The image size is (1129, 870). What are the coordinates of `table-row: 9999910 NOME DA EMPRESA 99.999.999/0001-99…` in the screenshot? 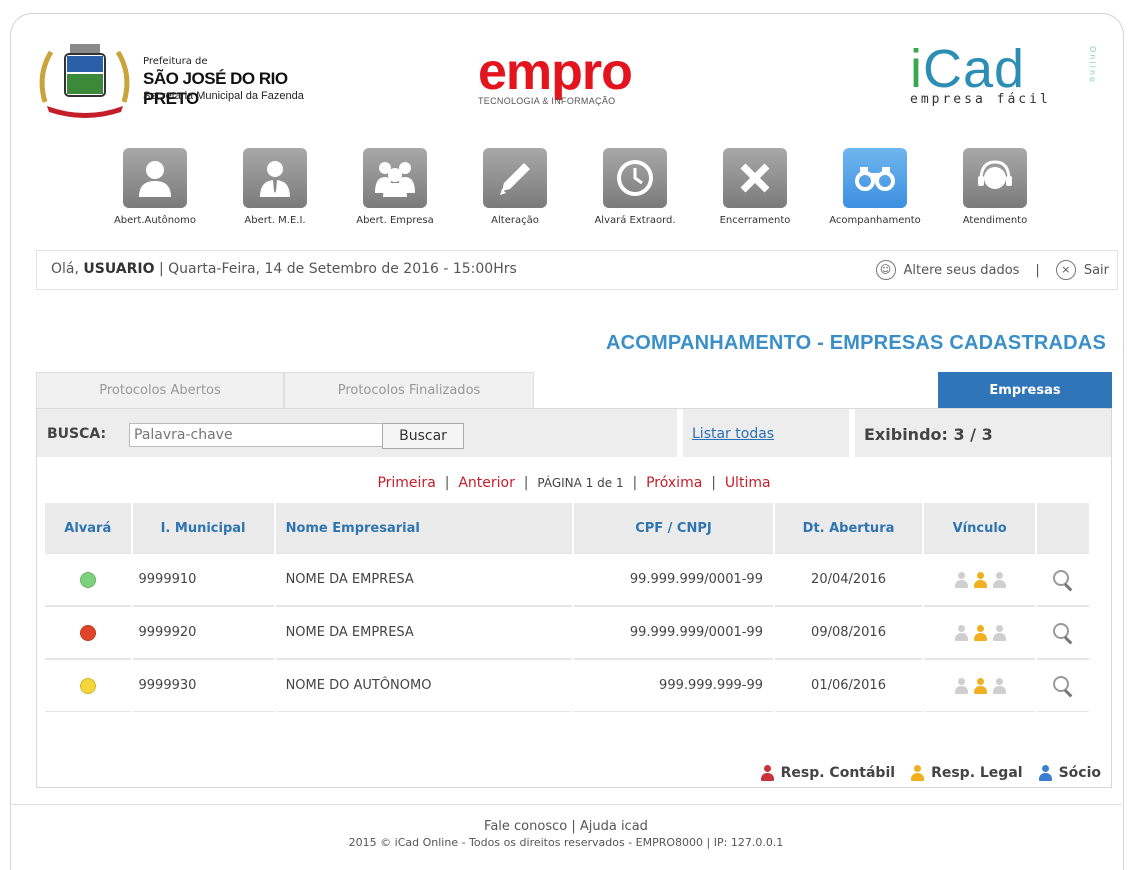 It's located at (567, 579).